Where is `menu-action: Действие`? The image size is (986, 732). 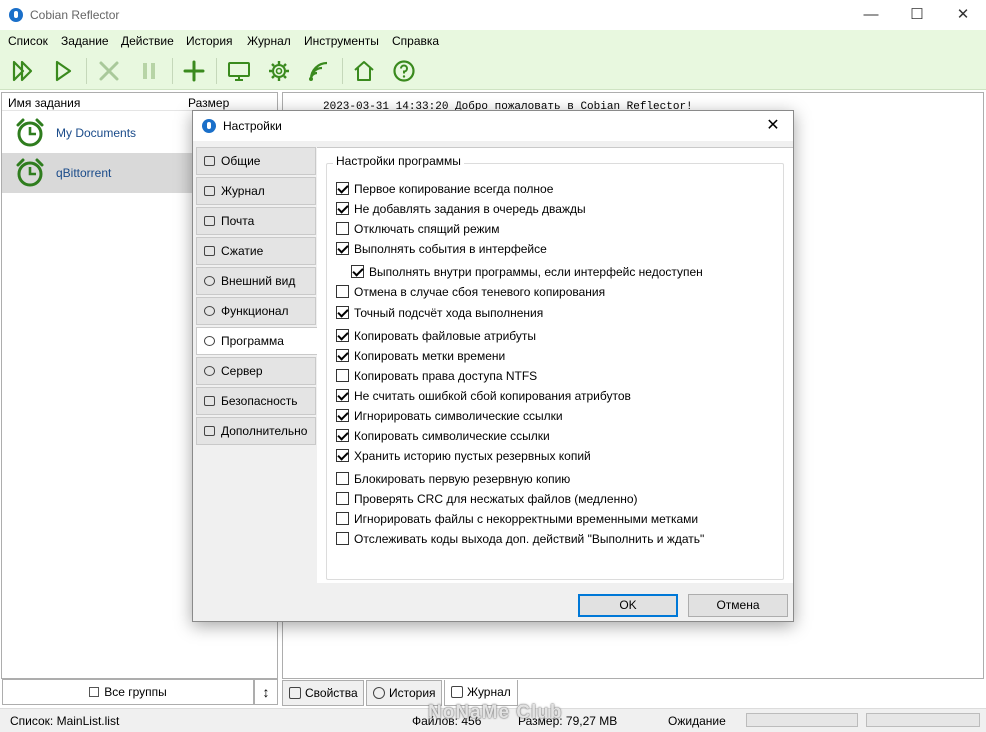 menu-action: Действие is located at coordinates (147, 41).